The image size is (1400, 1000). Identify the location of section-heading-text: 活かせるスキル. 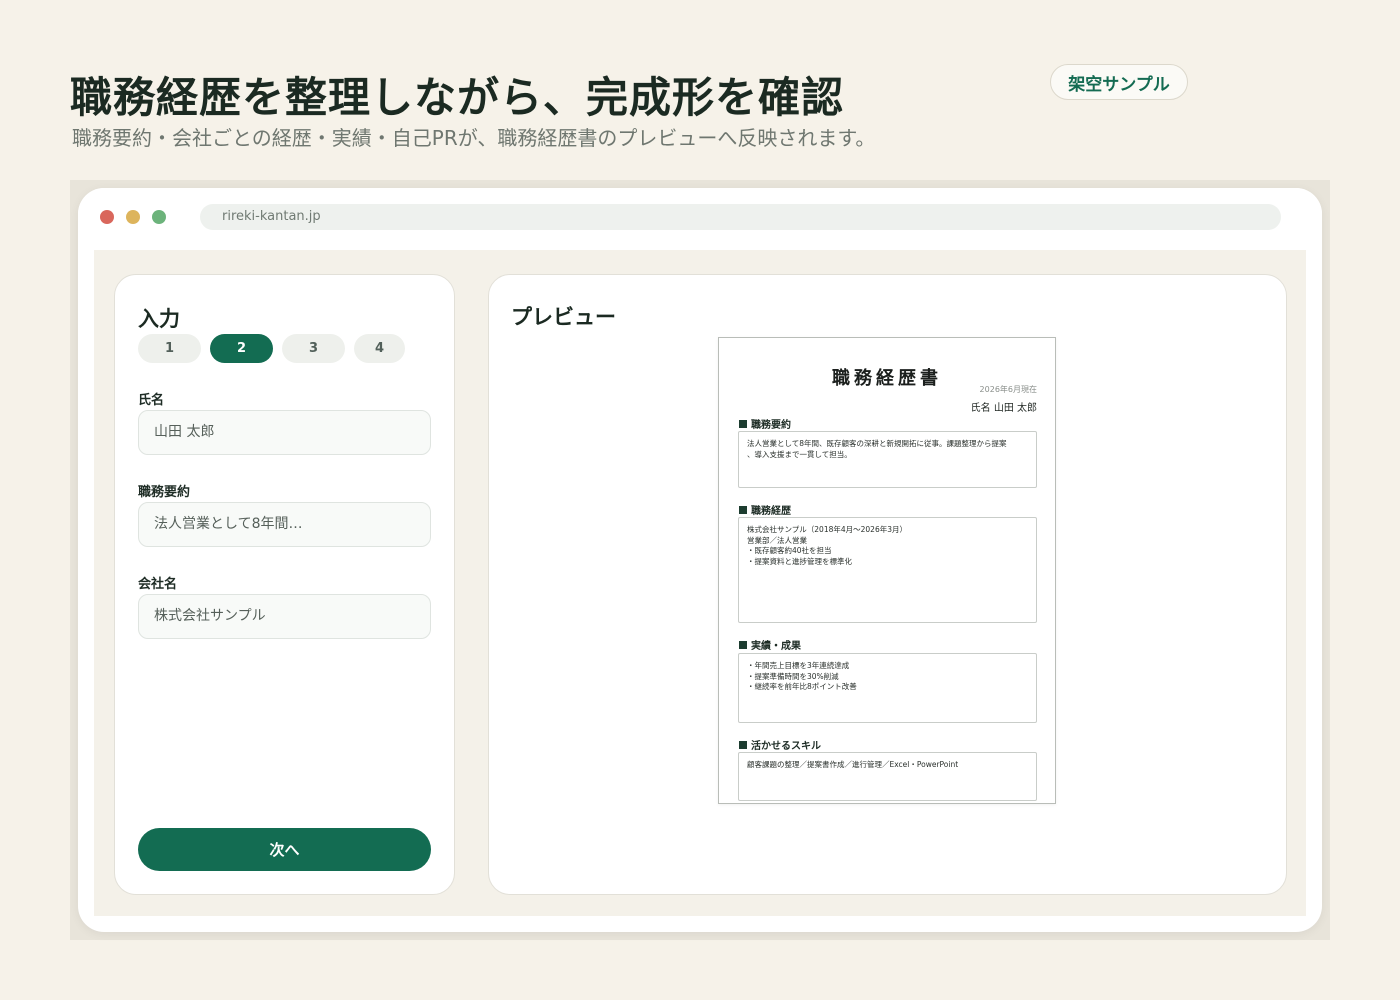
(786, 746).